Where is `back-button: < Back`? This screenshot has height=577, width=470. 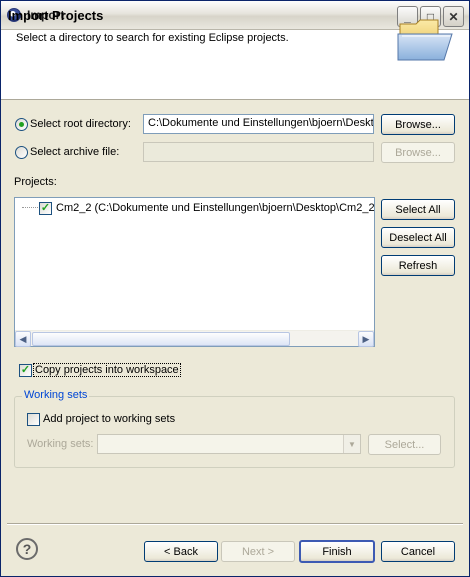
back-button: < Back is located at coordinates (181, 551).